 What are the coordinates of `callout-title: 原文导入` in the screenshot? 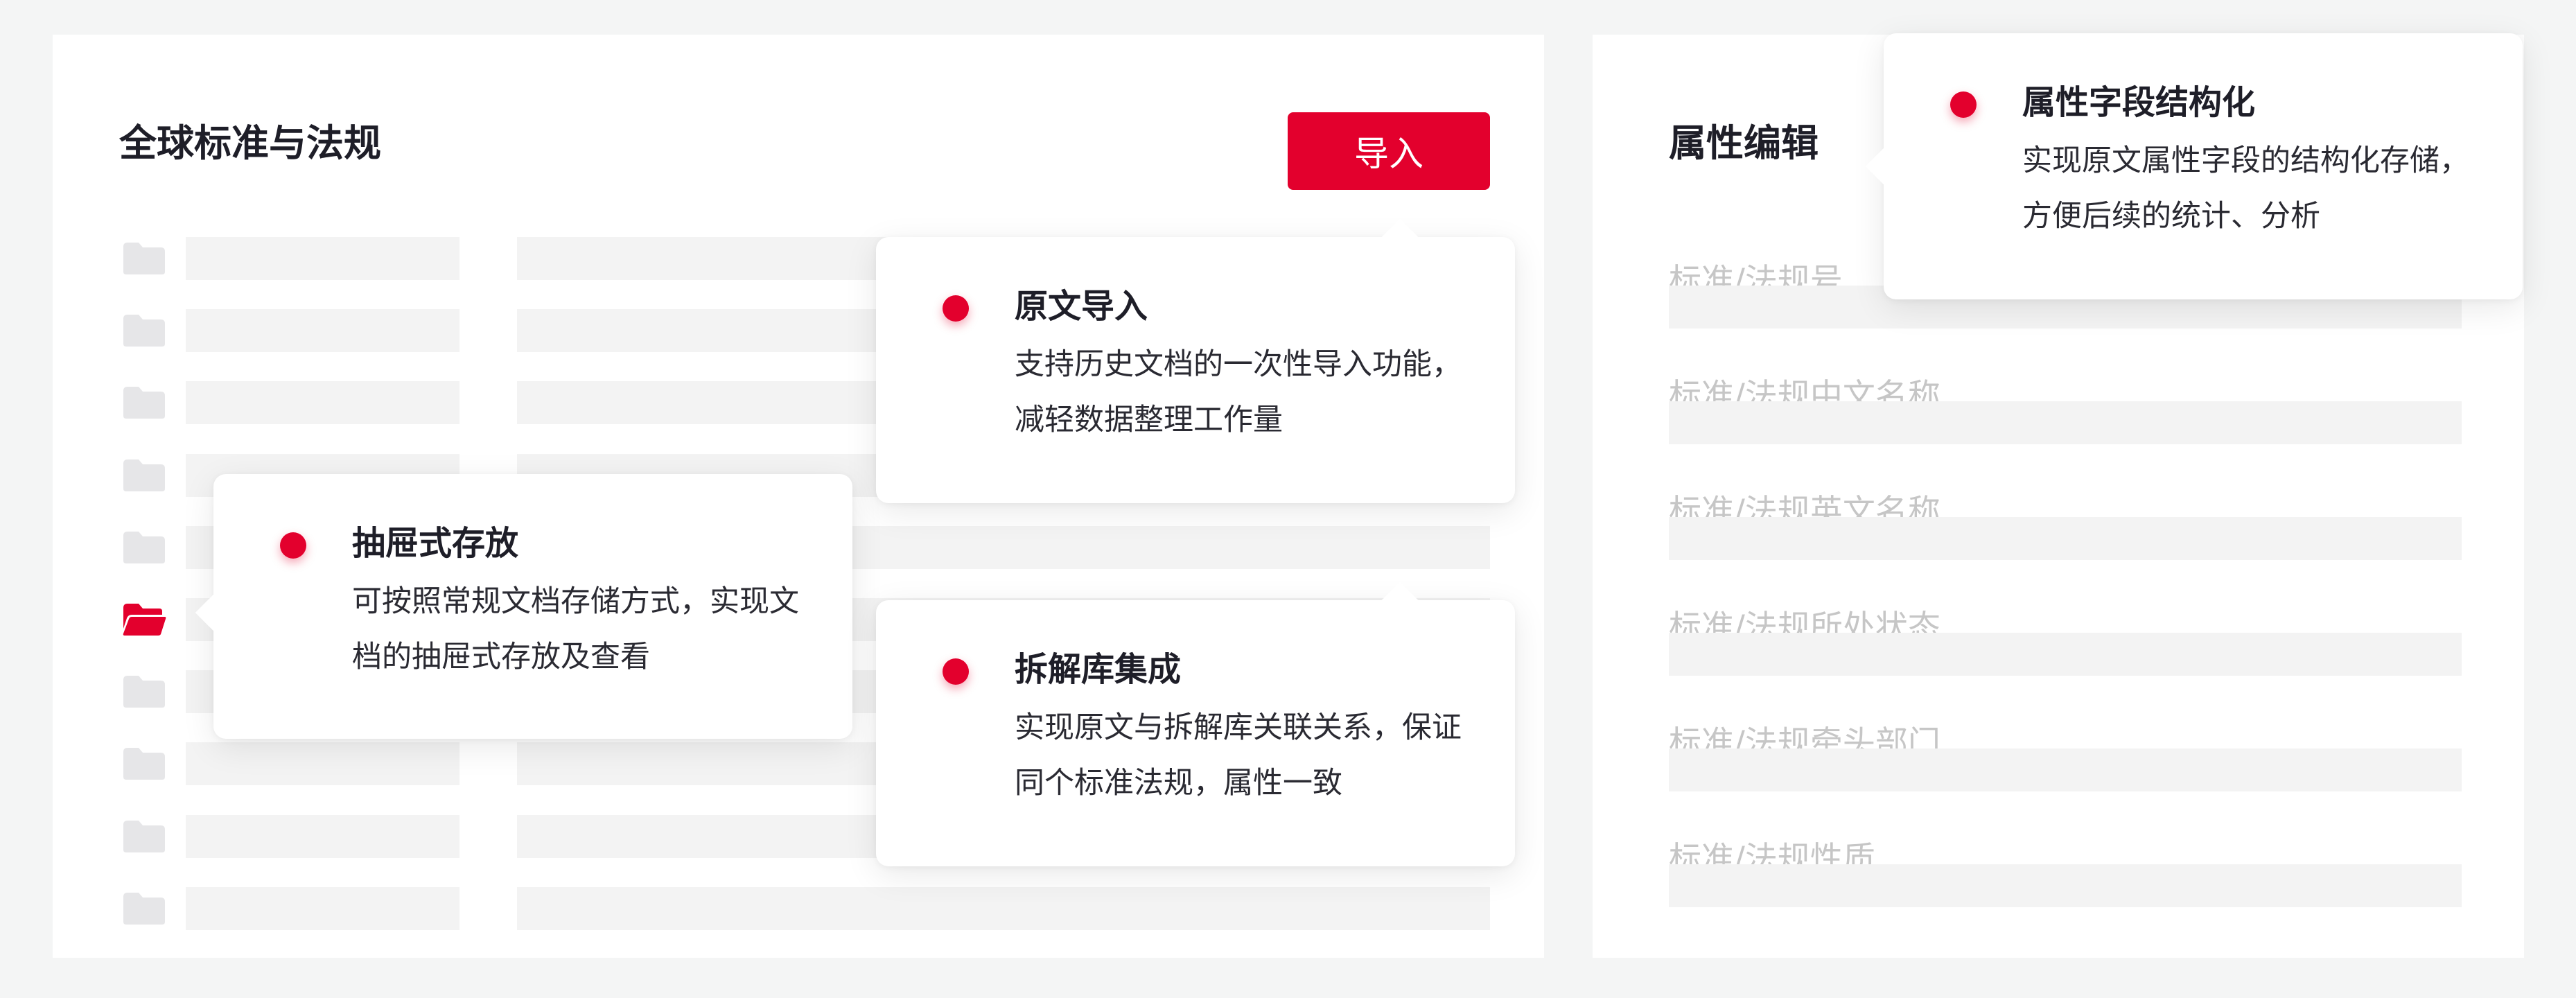 It's located at (1081, 306).